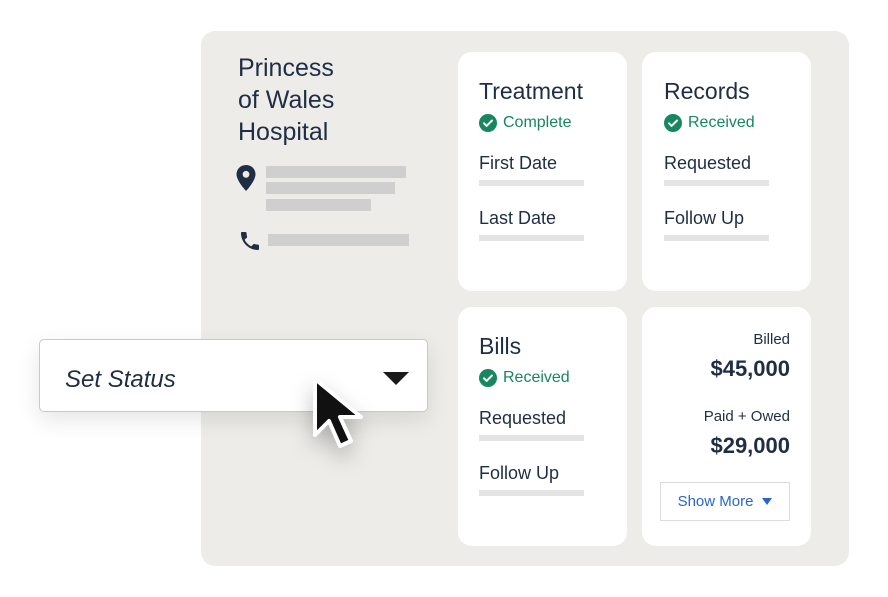 Image resolution: width=888 pixels, height=597 pixels. What do you see at coordinates (286, 100) in the screenshot?
I see `hospital-name: Princess of Wales Hospital` at bounding box center [286, 100].